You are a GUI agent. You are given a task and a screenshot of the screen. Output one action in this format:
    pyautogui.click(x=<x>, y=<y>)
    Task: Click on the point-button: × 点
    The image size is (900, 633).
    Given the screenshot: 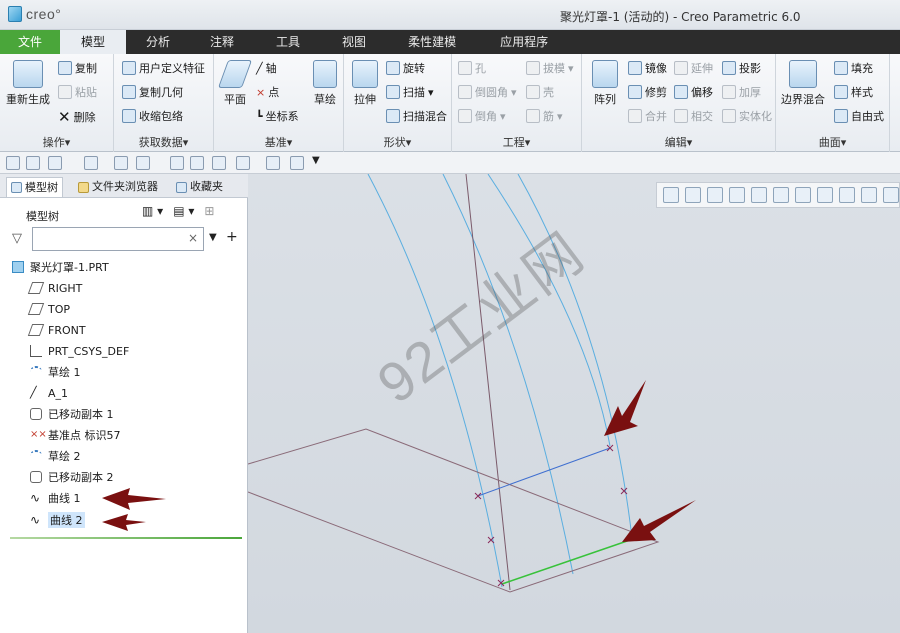 What is the action you would take?
    pyautogui.click(x=267, y=92)
    